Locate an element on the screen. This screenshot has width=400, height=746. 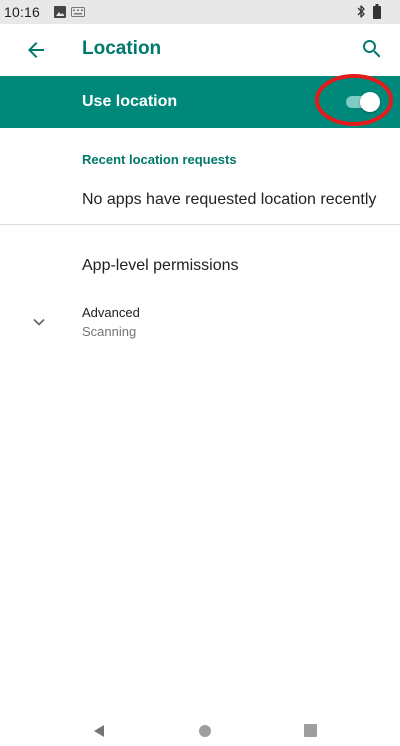
search-icon is located at coordinates (372, 49).